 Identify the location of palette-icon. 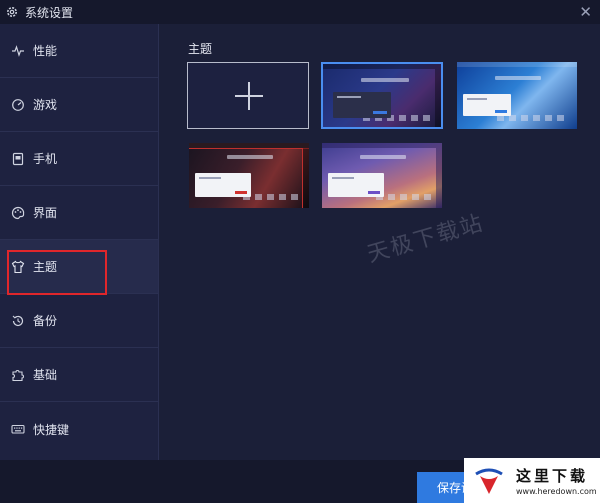
(18, 212).